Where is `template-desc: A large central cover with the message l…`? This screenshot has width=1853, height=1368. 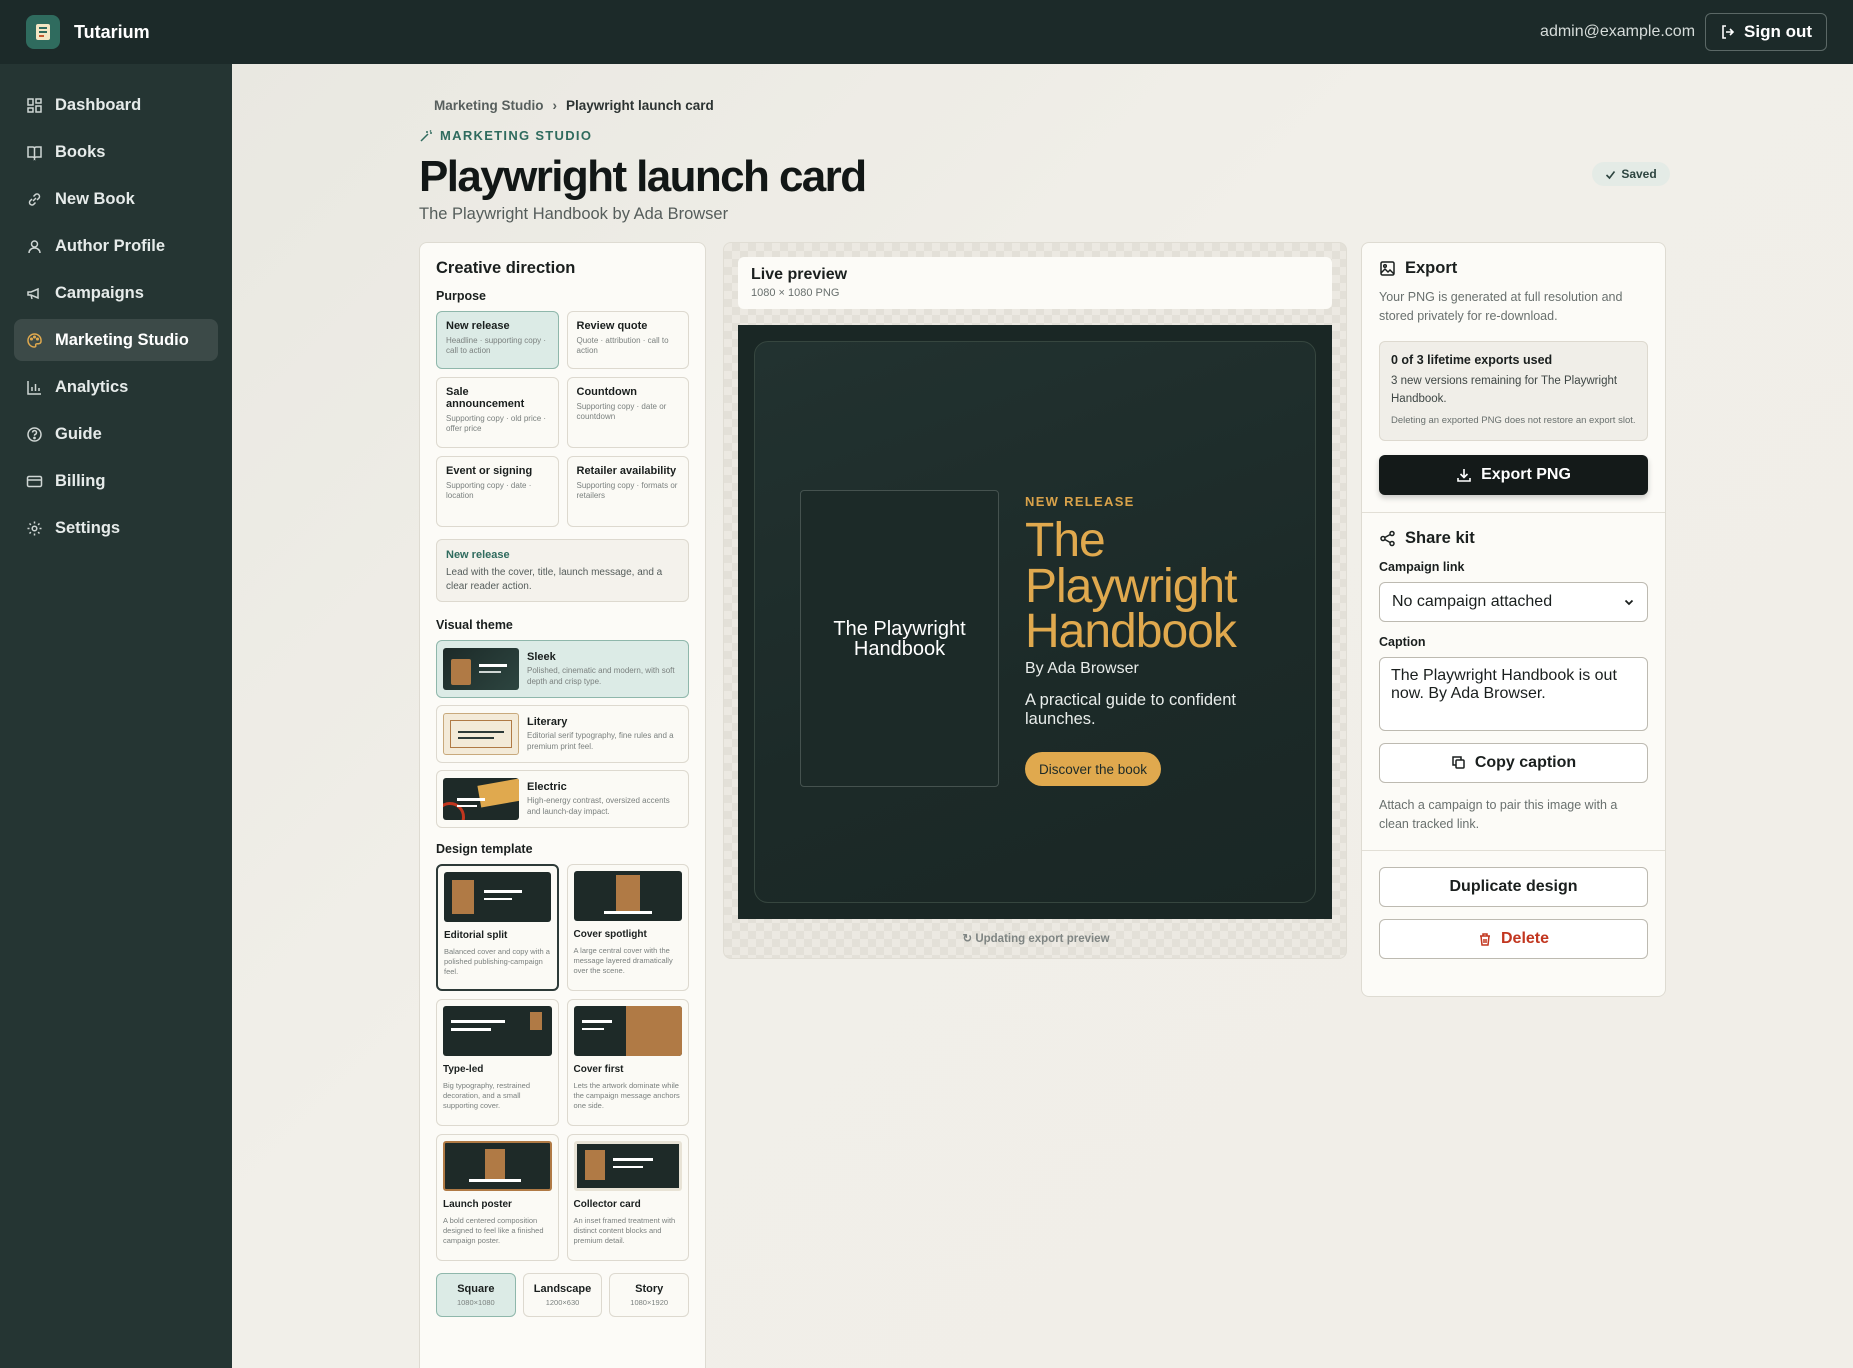
template-desc: A large central cover with the message l… is located at coordinates (623, 960).